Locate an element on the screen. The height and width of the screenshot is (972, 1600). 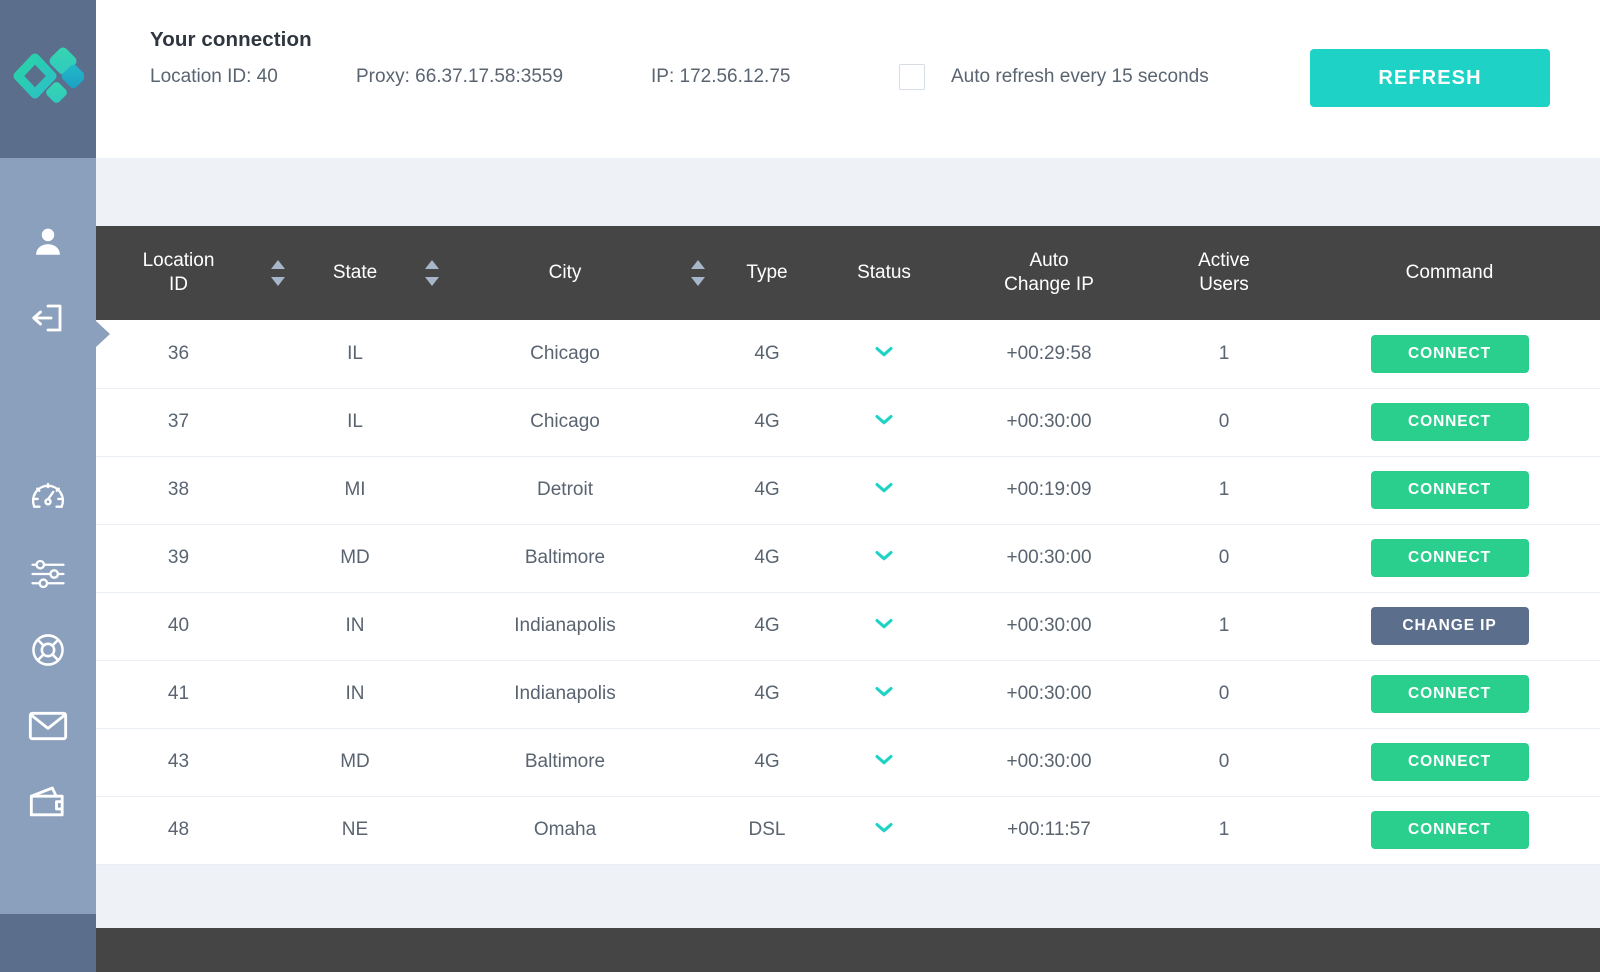
cell-active-users: 0 is located at coordinates (1224, 422).